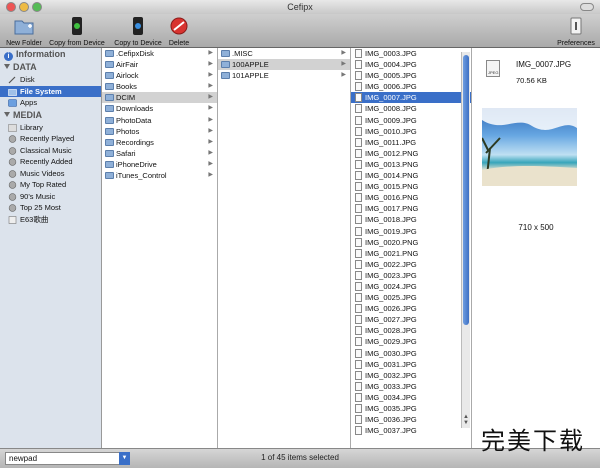  I want to click on new-folder-button: New Folder, so click(24, 31).